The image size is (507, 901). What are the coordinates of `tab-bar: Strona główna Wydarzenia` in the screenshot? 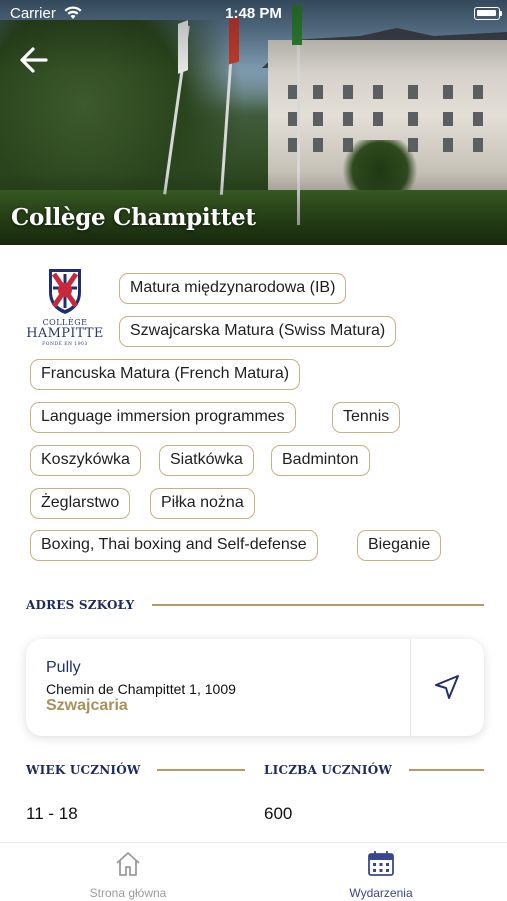 It's located at (253, 871).